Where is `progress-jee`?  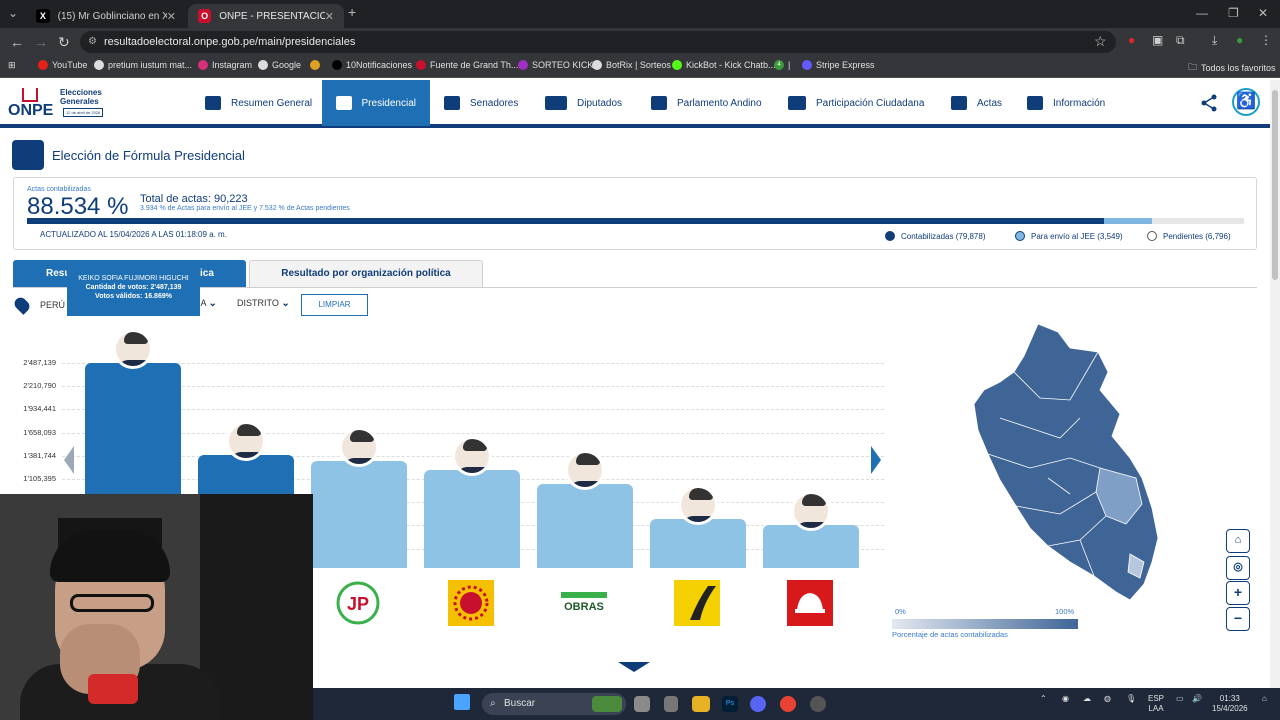 progress-jee is located at coordinates (1128, 221).